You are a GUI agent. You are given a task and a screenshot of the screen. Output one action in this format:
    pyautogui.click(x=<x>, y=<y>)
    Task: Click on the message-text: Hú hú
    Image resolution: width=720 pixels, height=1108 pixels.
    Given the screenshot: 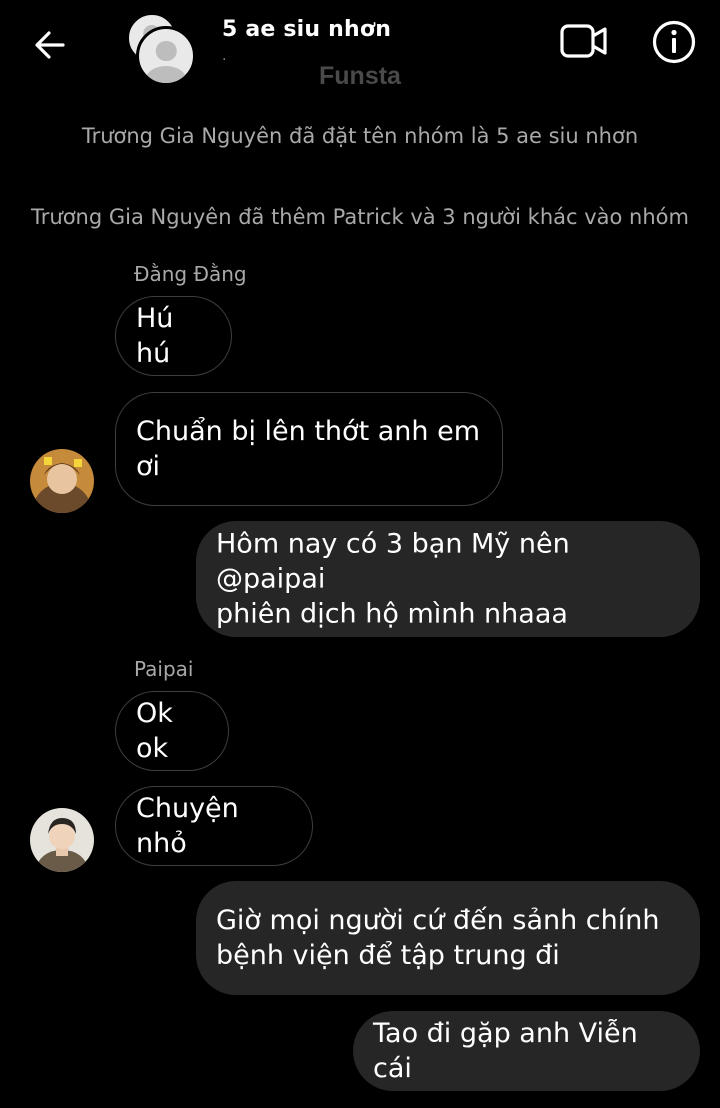 What is the action you would take?
    pyautogui.click(x=155, y=336)
    